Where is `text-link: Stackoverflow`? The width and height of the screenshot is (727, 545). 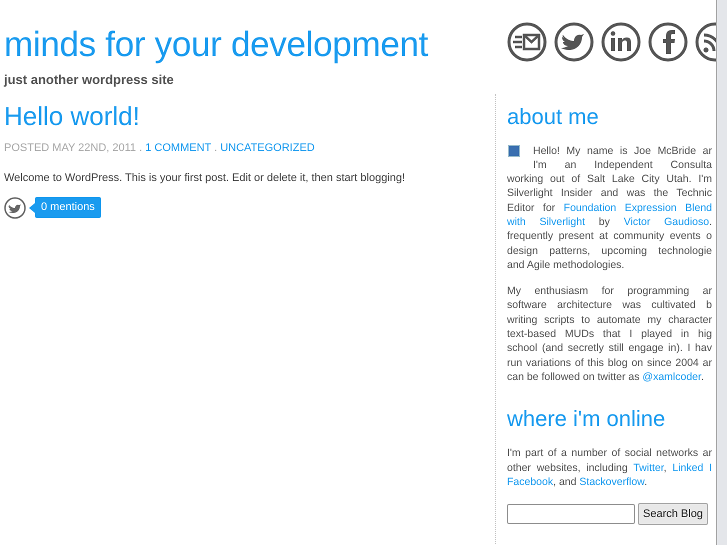 text-link: Stackoverflow is located at coordinates (611, 482).